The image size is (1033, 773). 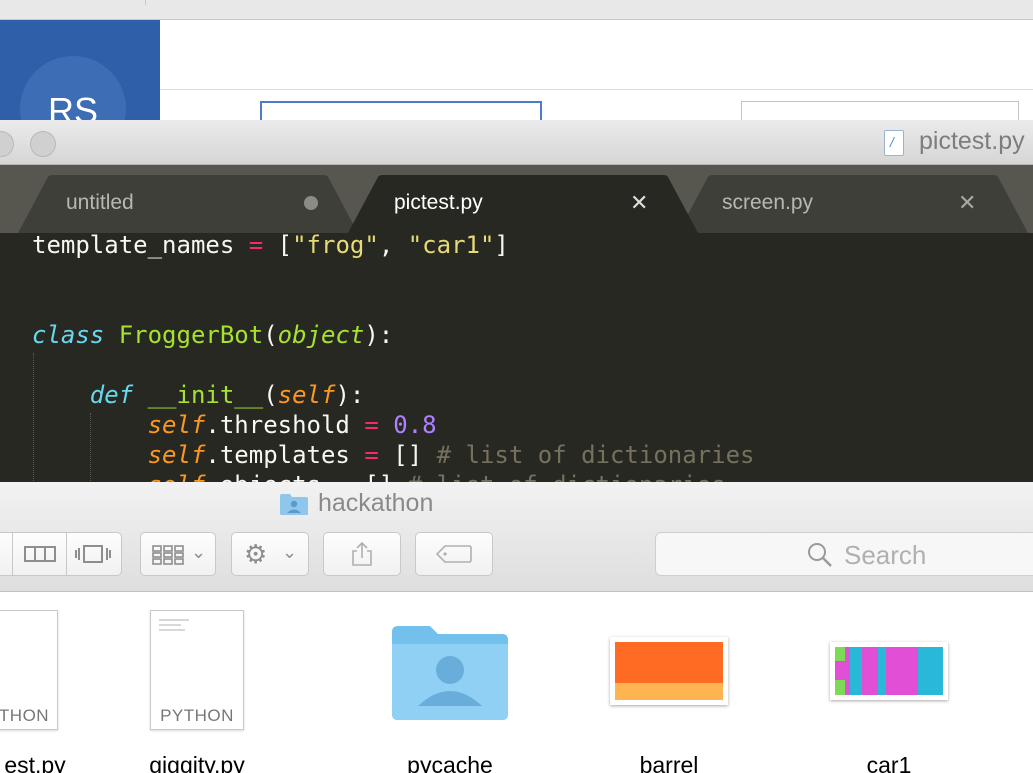 What do you see at coordinates (25, 715) in the screenshot?
I see `file-type-badge: THON` at bounding box center [25, 715].